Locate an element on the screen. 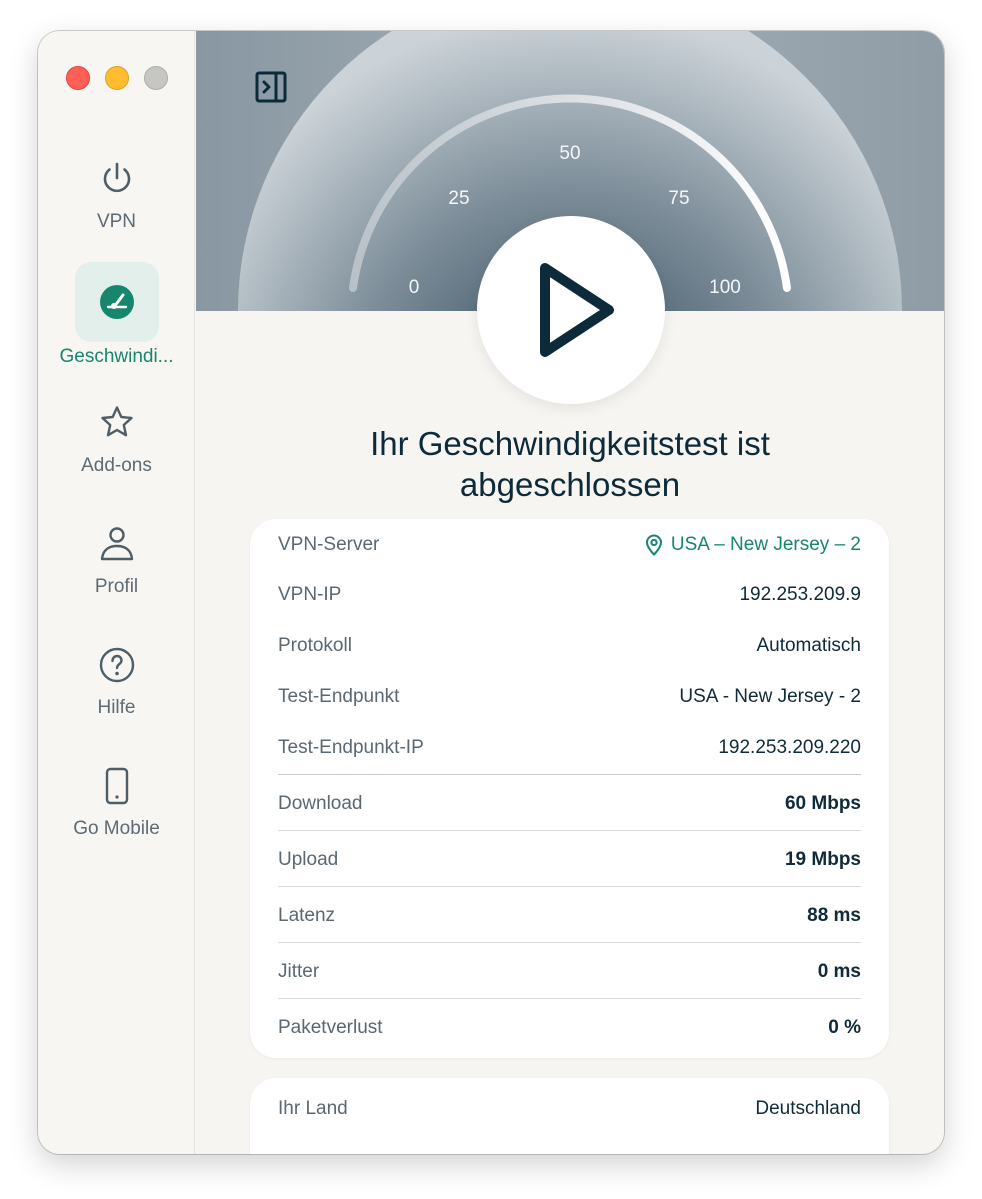 The image size is (982, 1199). result-label: VPN-IP is located at coordinates (310, 594).